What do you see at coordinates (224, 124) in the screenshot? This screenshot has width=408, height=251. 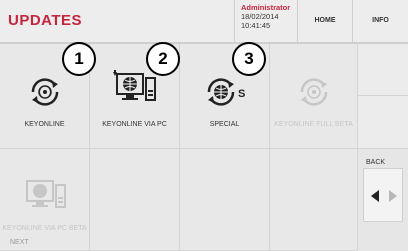 I see `special-label: SPECIAL` at bounding box center [224, 124].